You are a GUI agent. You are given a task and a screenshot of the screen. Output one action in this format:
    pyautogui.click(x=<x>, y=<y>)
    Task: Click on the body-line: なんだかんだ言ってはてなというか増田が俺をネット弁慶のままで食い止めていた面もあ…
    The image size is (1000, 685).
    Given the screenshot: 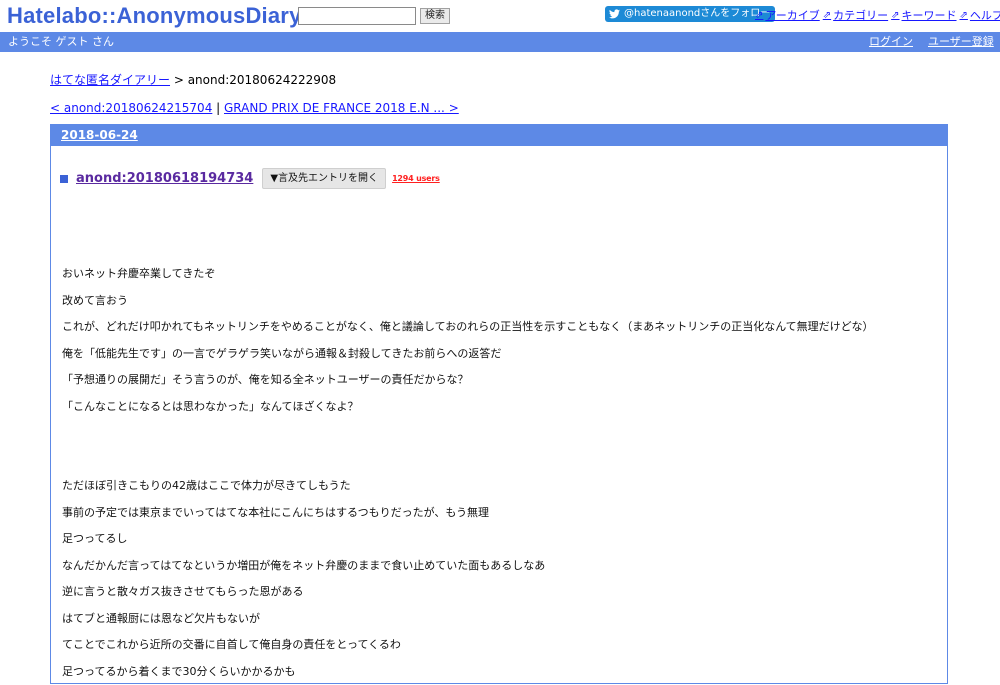 What is the action you would take?
    pyautogui.click(x=467, y=566)
    